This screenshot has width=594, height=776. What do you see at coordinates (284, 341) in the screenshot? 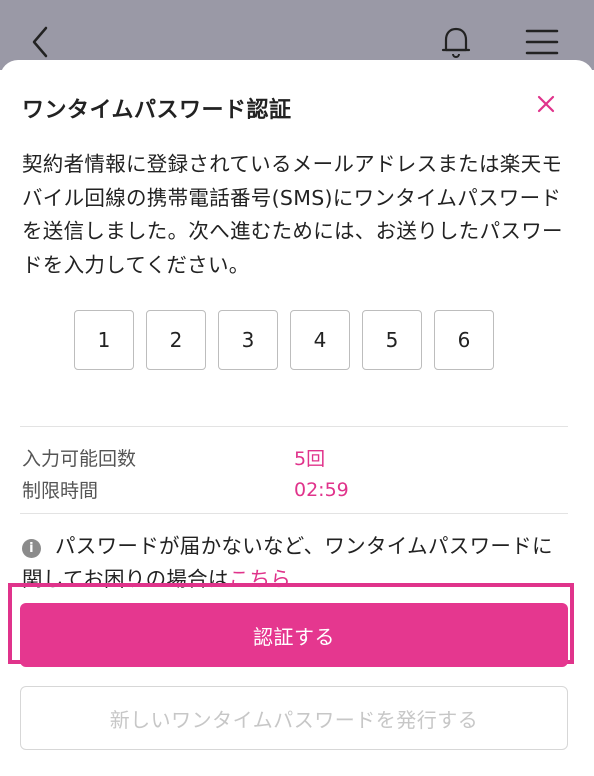
I see `otp-input-group: 1 2 3 4 5 6` at bounding box center [284, 341].